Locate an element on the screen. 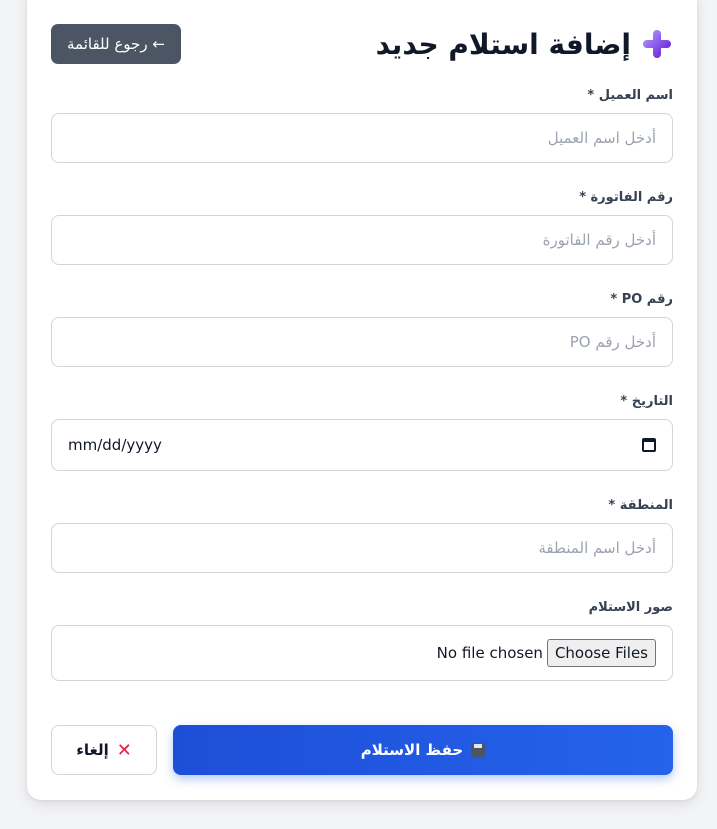 The image size is (717, 829). page-title: إضافة استلام جديد is located at coordinates (524, 44).